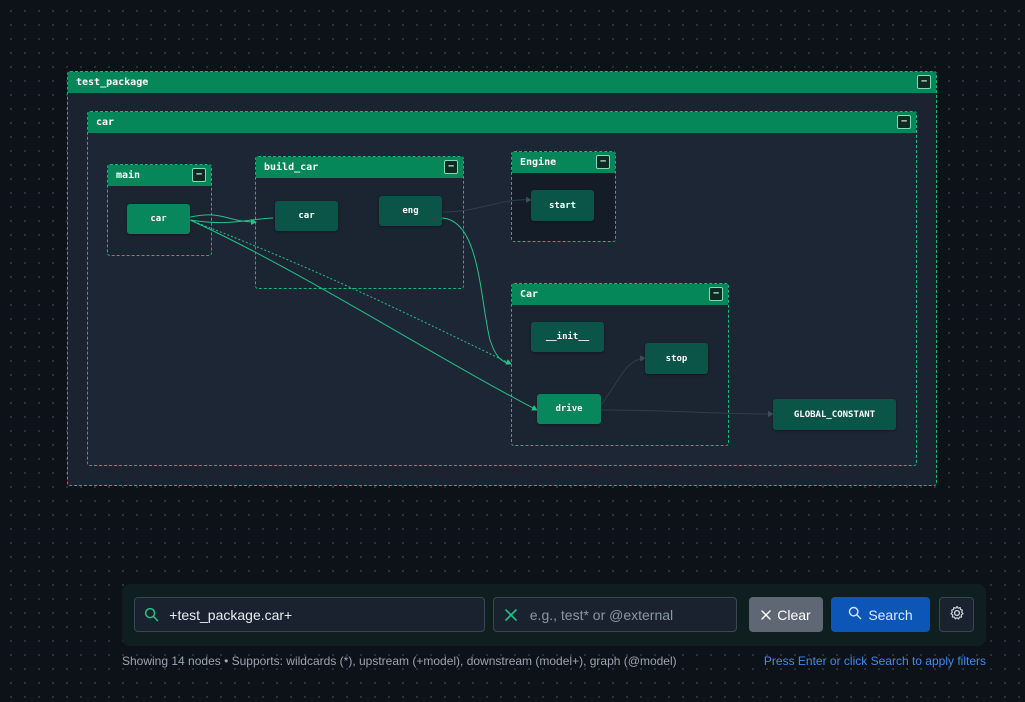  I want to click on node-main-car: car, so click(158, 219).